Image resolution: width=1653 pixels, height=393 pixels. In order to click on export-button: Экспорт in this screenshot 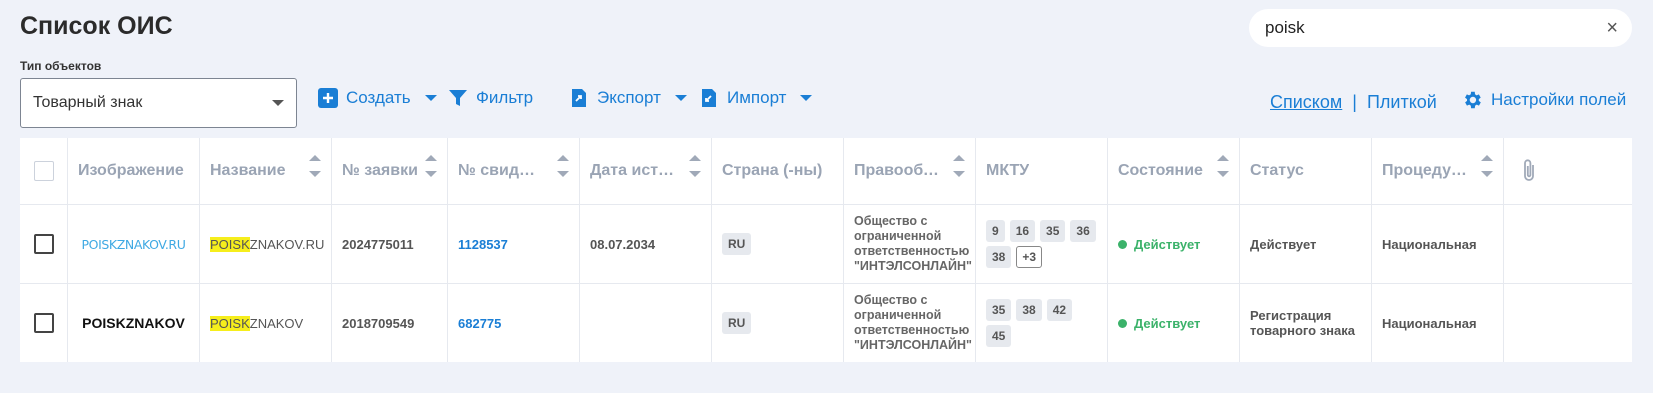, I will do `click(628, 98)`.